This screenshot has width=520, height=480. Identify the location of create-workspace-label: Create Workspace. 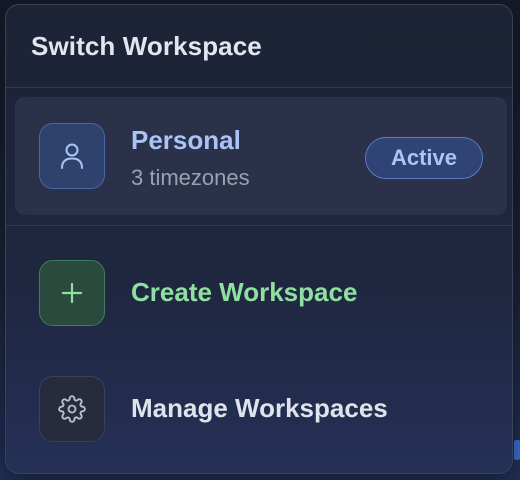
(244, 292).